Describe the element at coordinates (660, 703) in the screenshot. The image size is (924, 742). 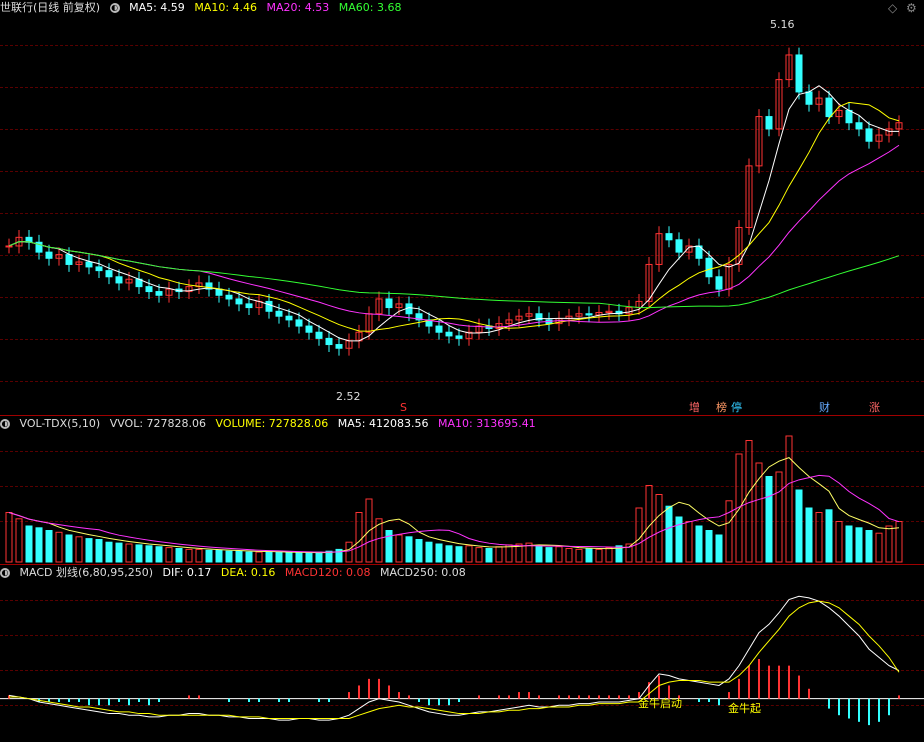
I see `signal-label-1: 金牛启动` at that location.